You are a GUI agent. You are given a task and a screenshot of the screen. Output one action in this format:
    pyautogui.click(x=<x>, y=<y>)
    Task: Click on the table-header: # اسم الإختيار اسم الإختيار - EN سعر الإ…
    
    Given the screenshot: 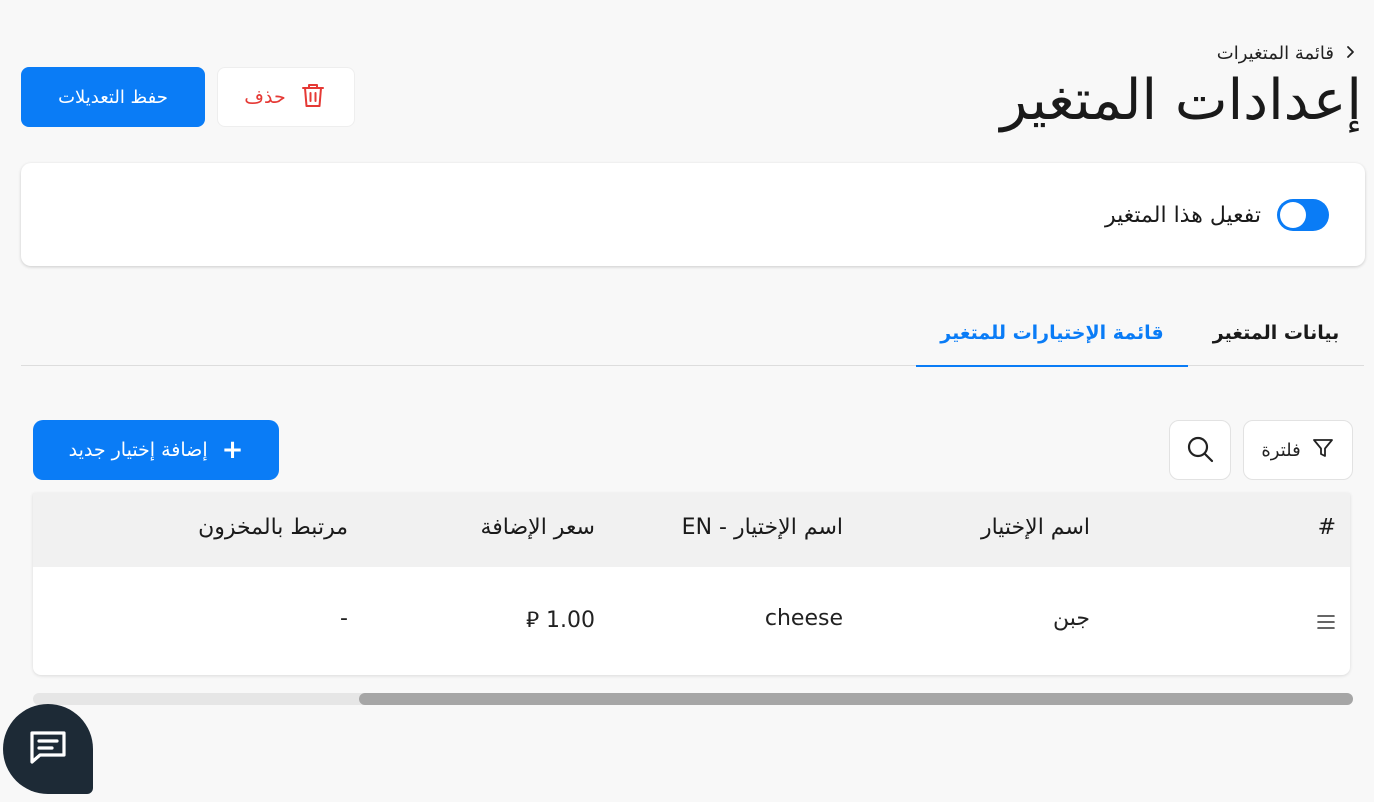 What is the action you would take?
    pyautogui.click(x=691, y=530)
    